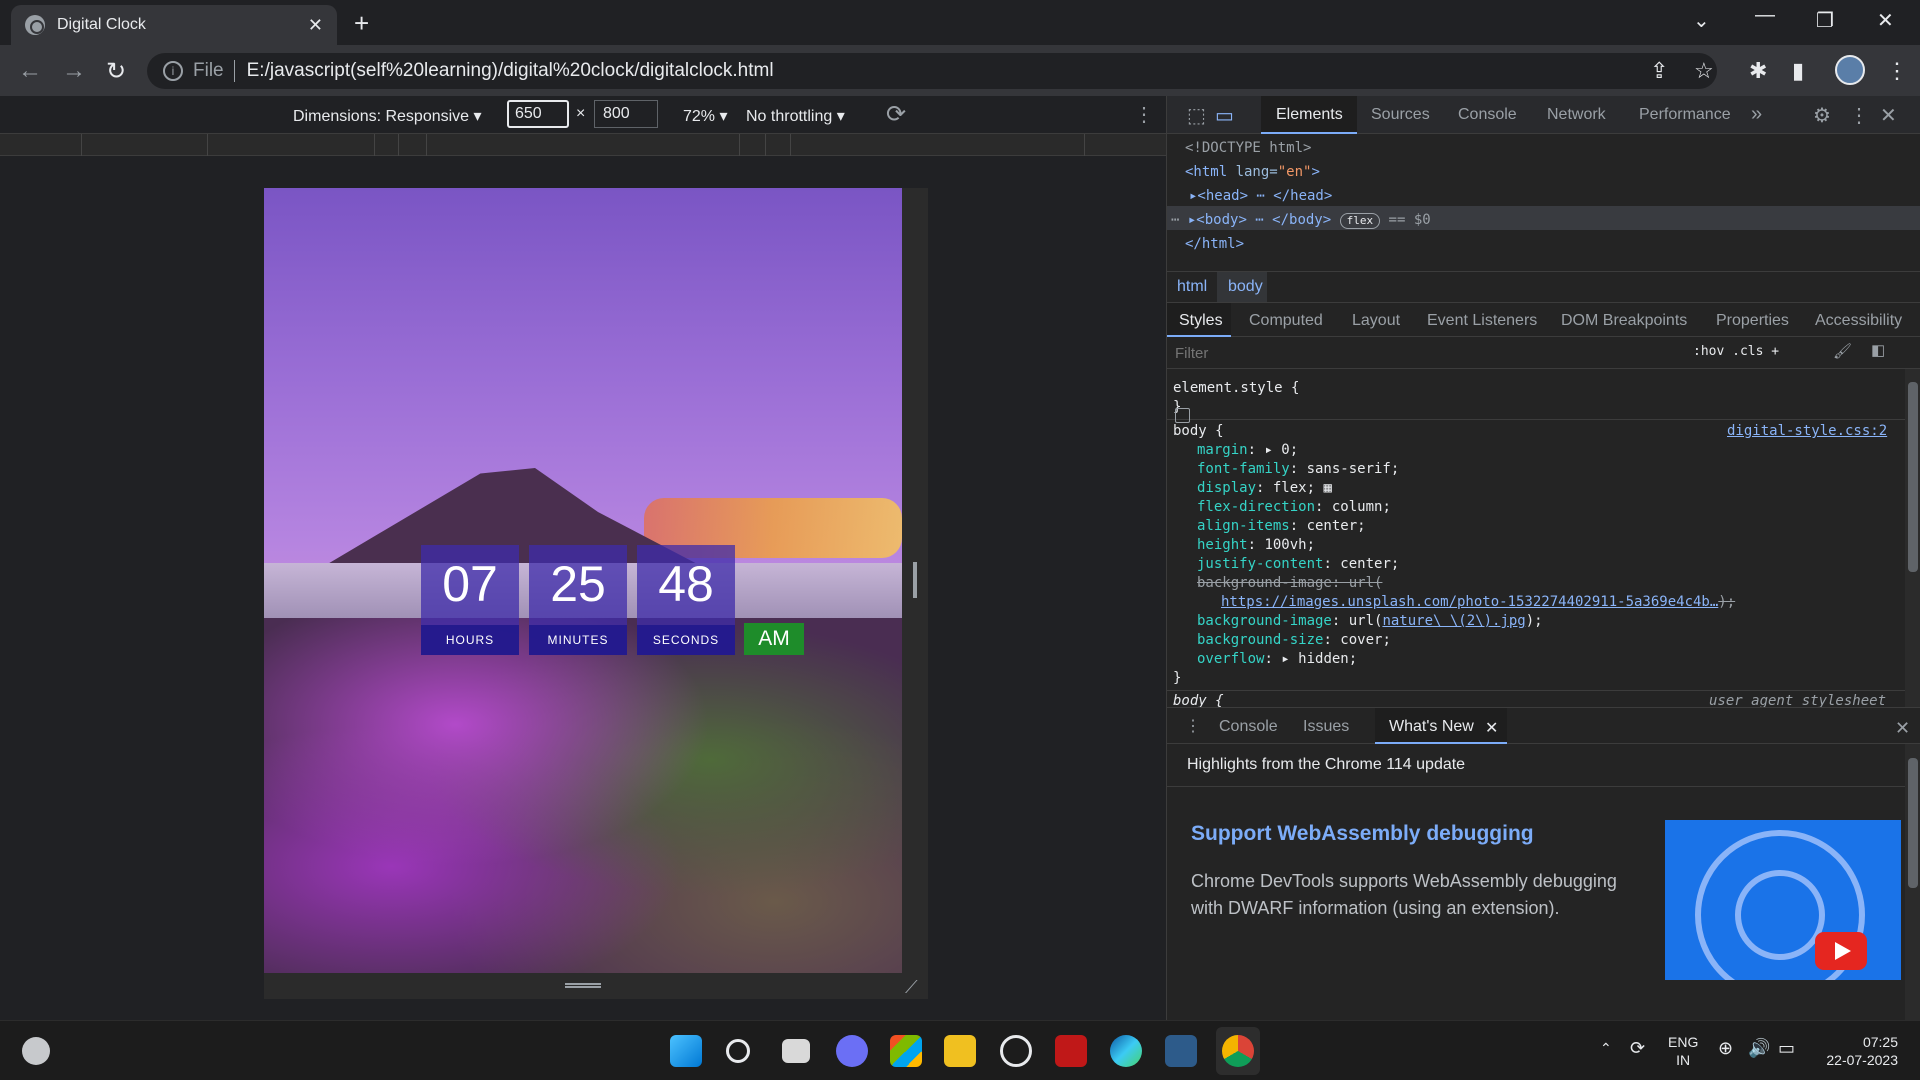 This screenshot has height=1080, width=1920. Describe the element at coordinates (1301, 220) in the screenshot. I see `dom-body: ⋯ ▸<body> ⋯ </body> flex == $0` at that location.